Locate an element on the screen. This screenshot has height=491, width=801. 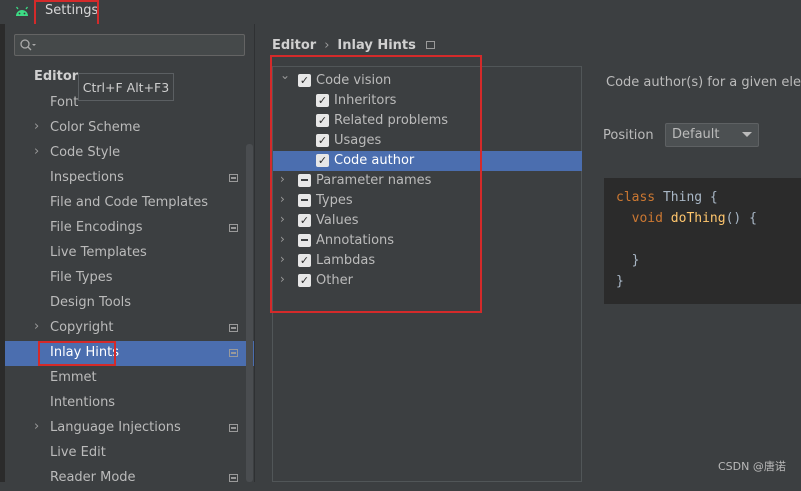
sidebar-item-inspections: Inspections is located at coordinates (129, 178).